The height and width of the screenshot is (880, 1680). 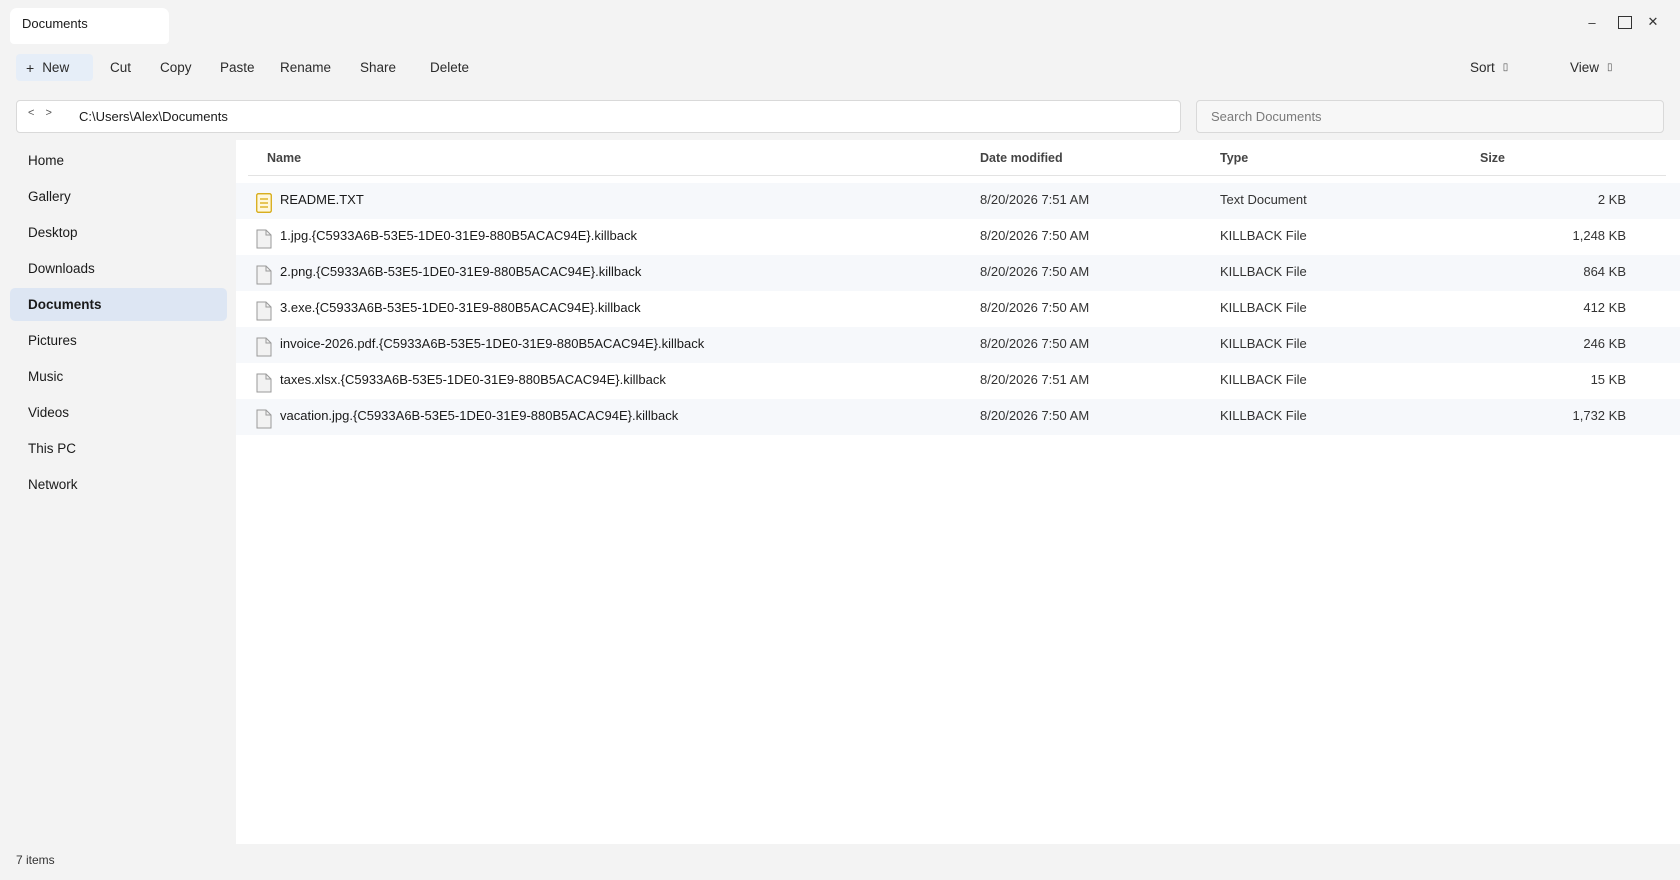 I want to click on copy-label: Copy, so click(x=176, y=67).